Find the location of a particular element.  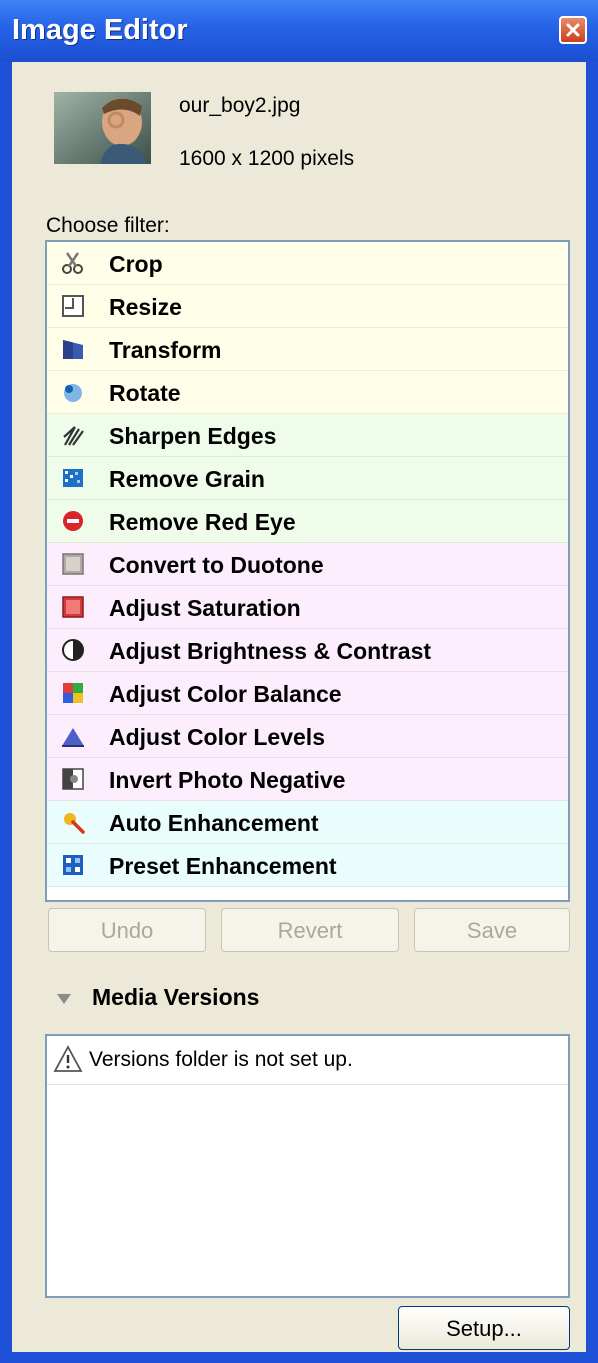

filter-item-adjust-color-levels: Adjust Color Levels is located at coordinates (307, 736).